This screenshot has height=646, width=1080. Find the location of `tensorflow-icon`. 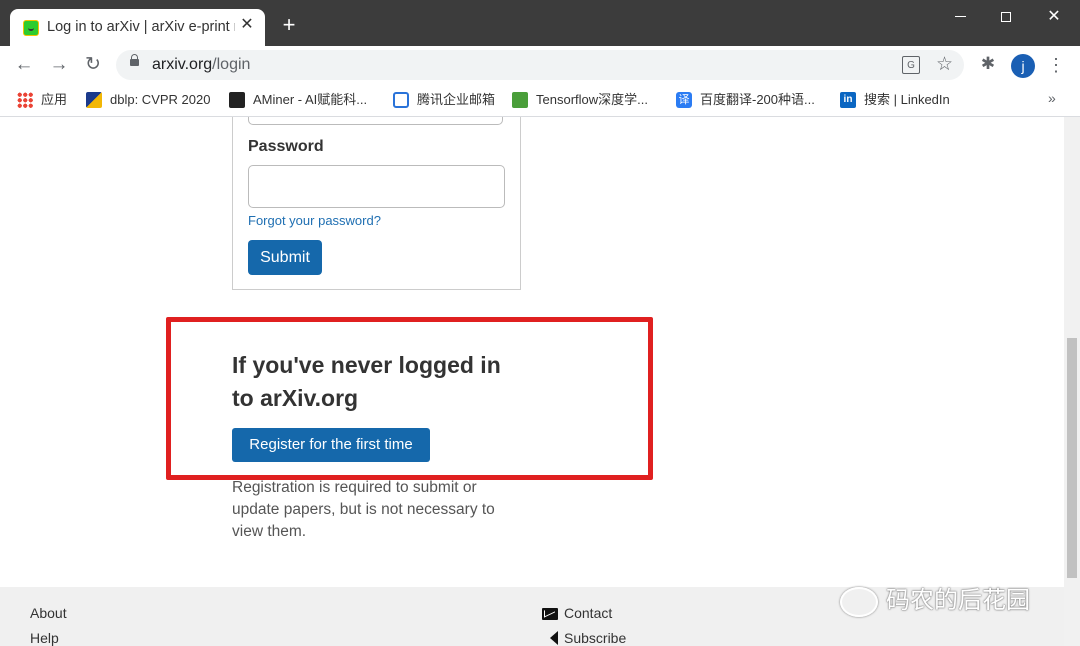

tensorflow-icon is located at coordinates (520, 100).